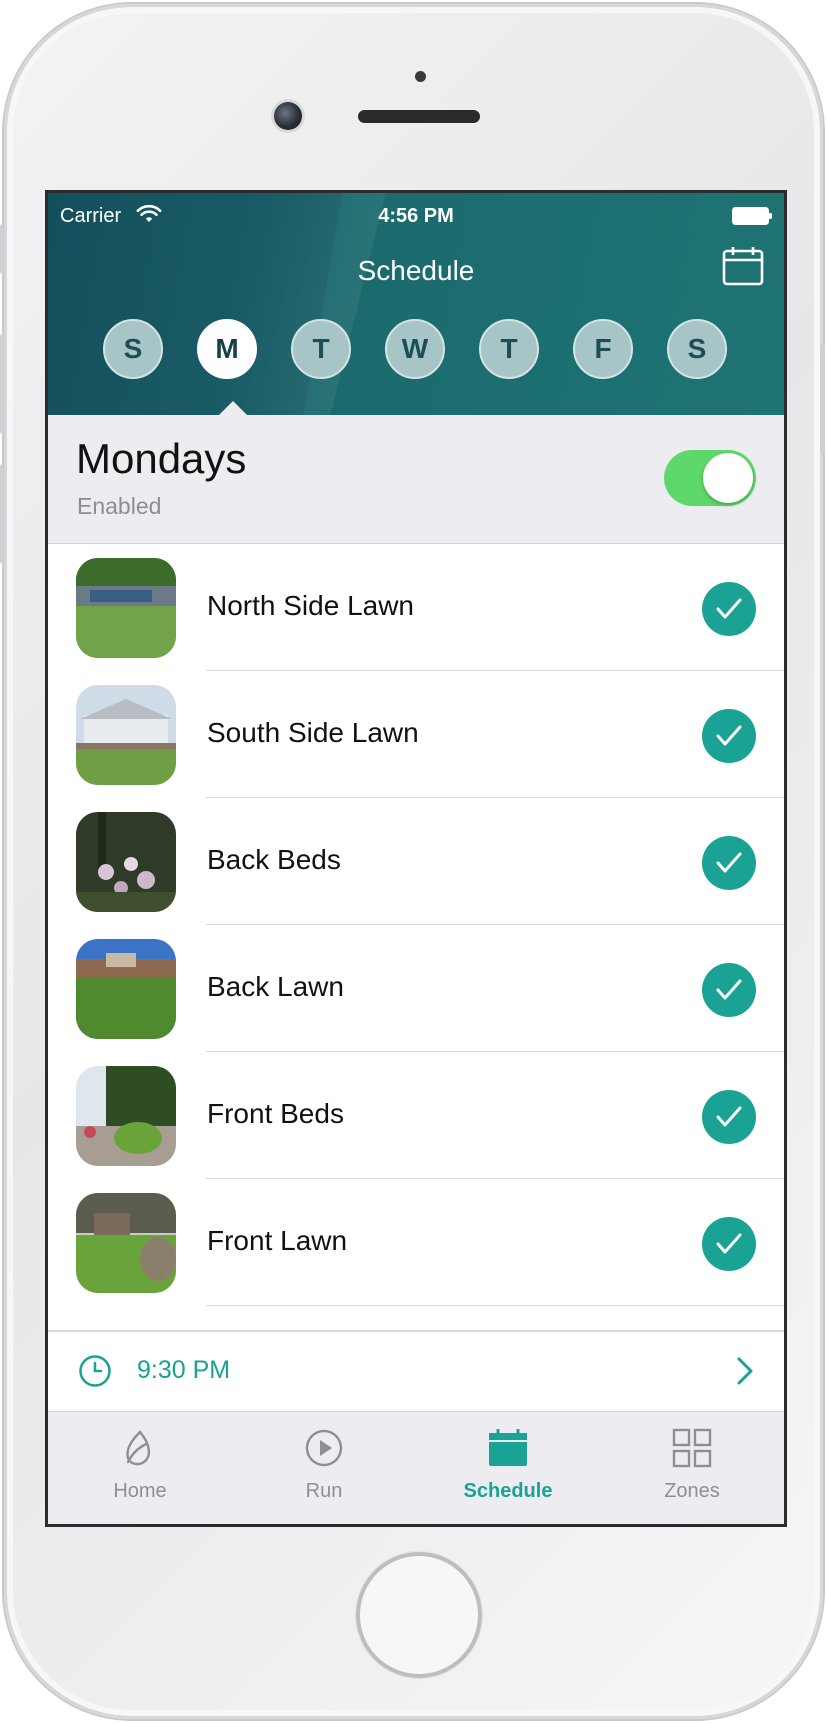  Describe the element at coordinates (324, 1448) in the screenshot. I see `play-icon` at that location.